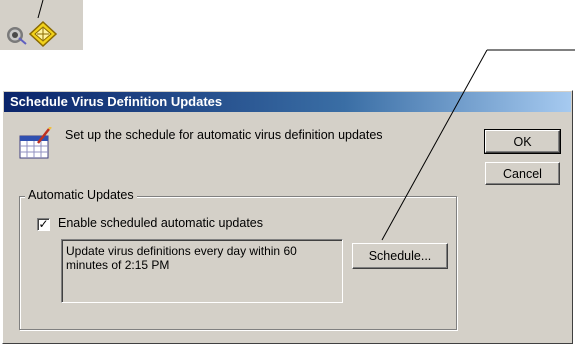 This screenshot has height=347, width=575. I want to click on speaker-icon, so click(16, 35).